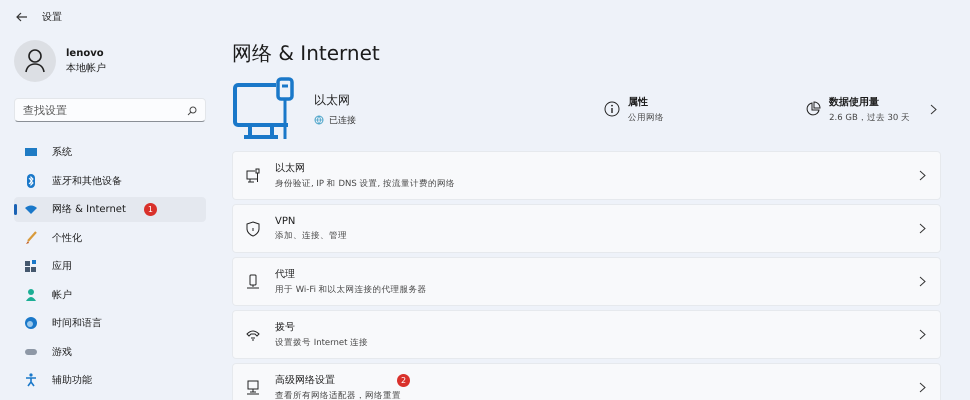 This screenshot has width=970, height=400. Describe the element at coordinates (85, 53) in the screenshot. I see `account-name: lenovo` at that location.